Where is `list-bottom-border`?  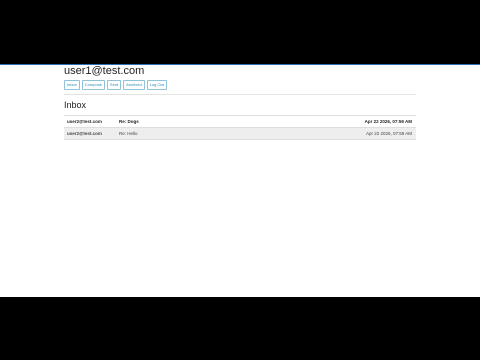 list-bottom-border is located at coordinates (240, 139).